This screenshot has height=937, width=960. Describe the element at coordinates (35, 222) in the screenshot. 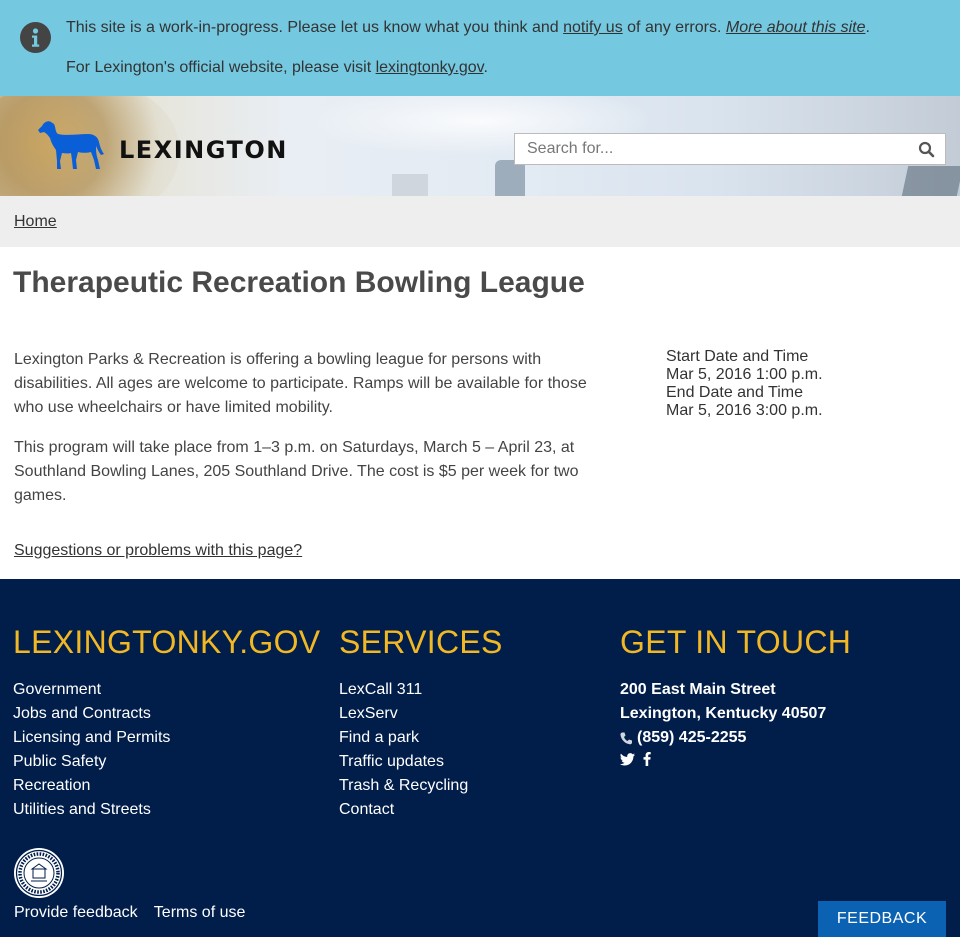

I see `breadcrumb-home-link: Home` at that location.